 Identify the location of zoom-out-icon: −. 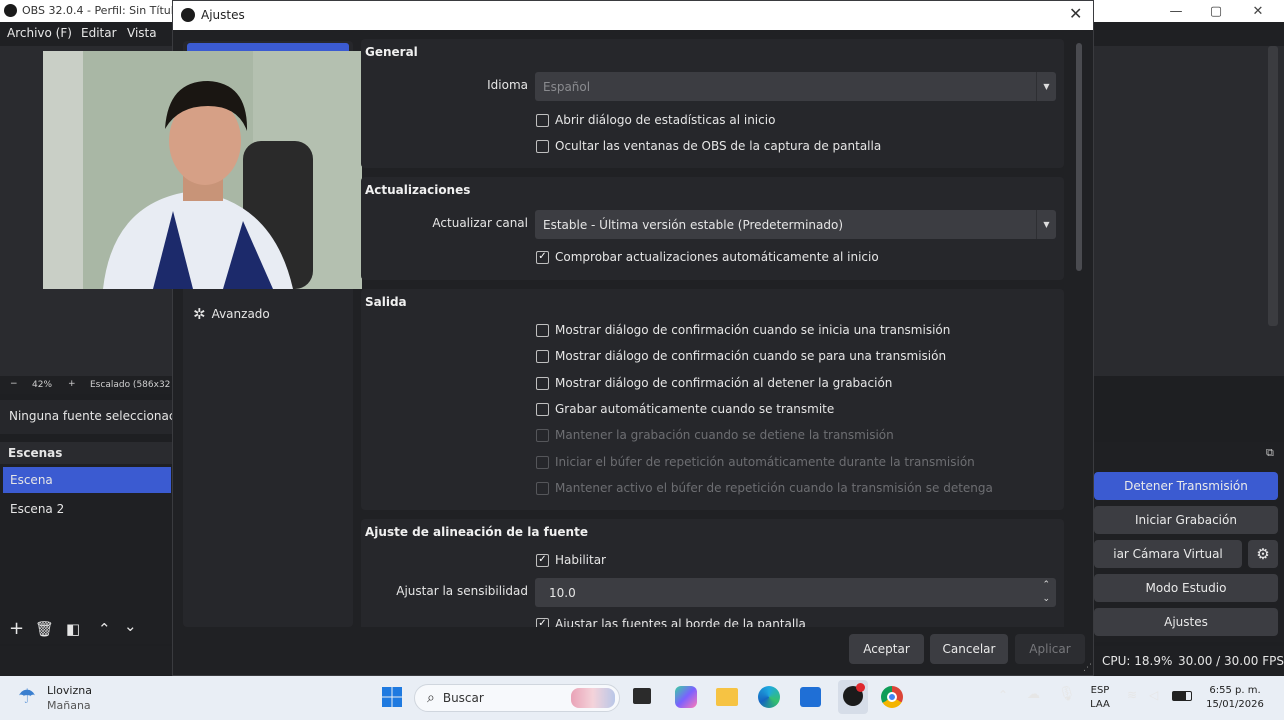
(14, 384).